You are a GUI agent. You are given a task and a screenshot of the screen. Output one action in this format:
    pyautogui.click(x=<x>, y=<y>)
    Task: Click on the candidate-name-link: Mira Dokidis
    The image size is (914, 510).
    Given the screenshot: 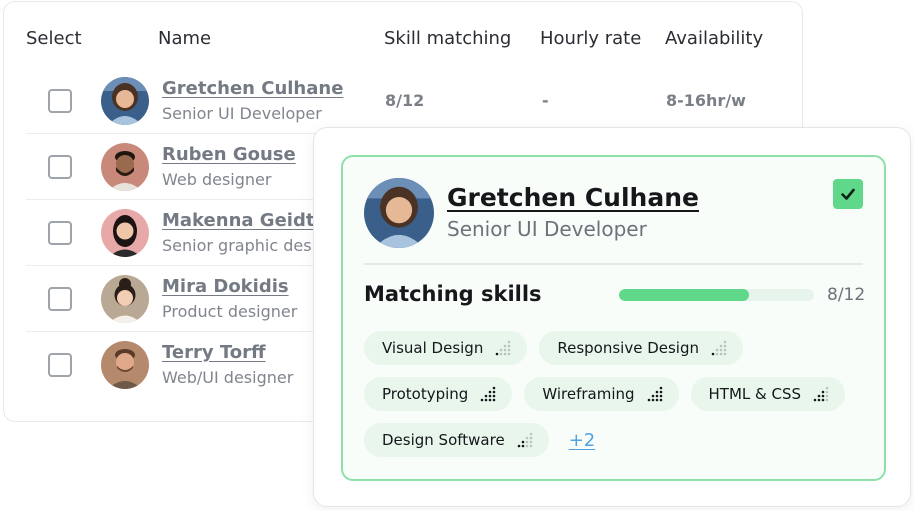 What is the action you would take?
    pyautogui.click(x=225, y=286)
    